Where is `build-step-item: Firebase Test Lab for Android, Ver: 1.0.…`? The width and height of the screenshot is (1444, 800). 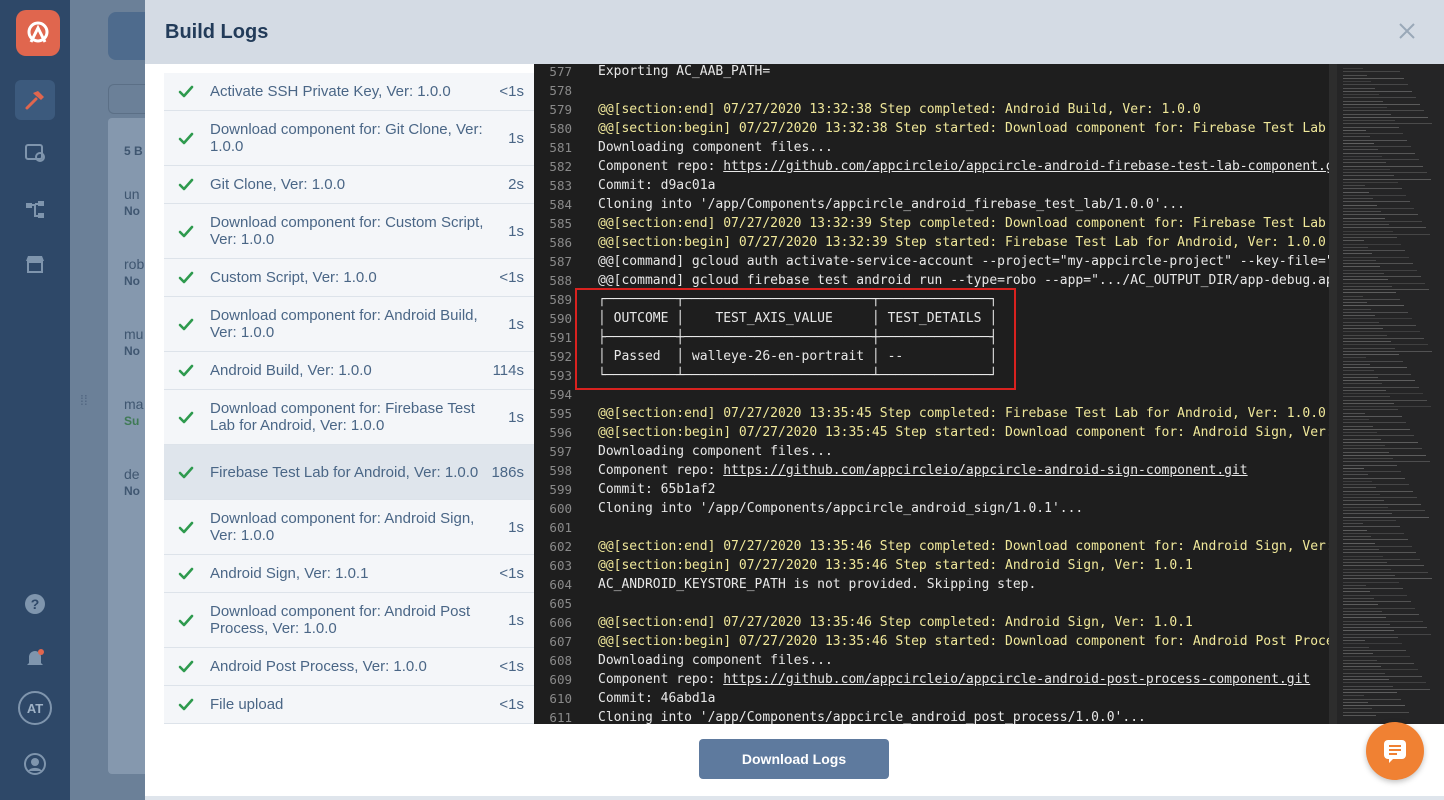 build-step-item: Firebase Test Lab for Android, Ver: 1.0.… is located at coordinates (349, 472).